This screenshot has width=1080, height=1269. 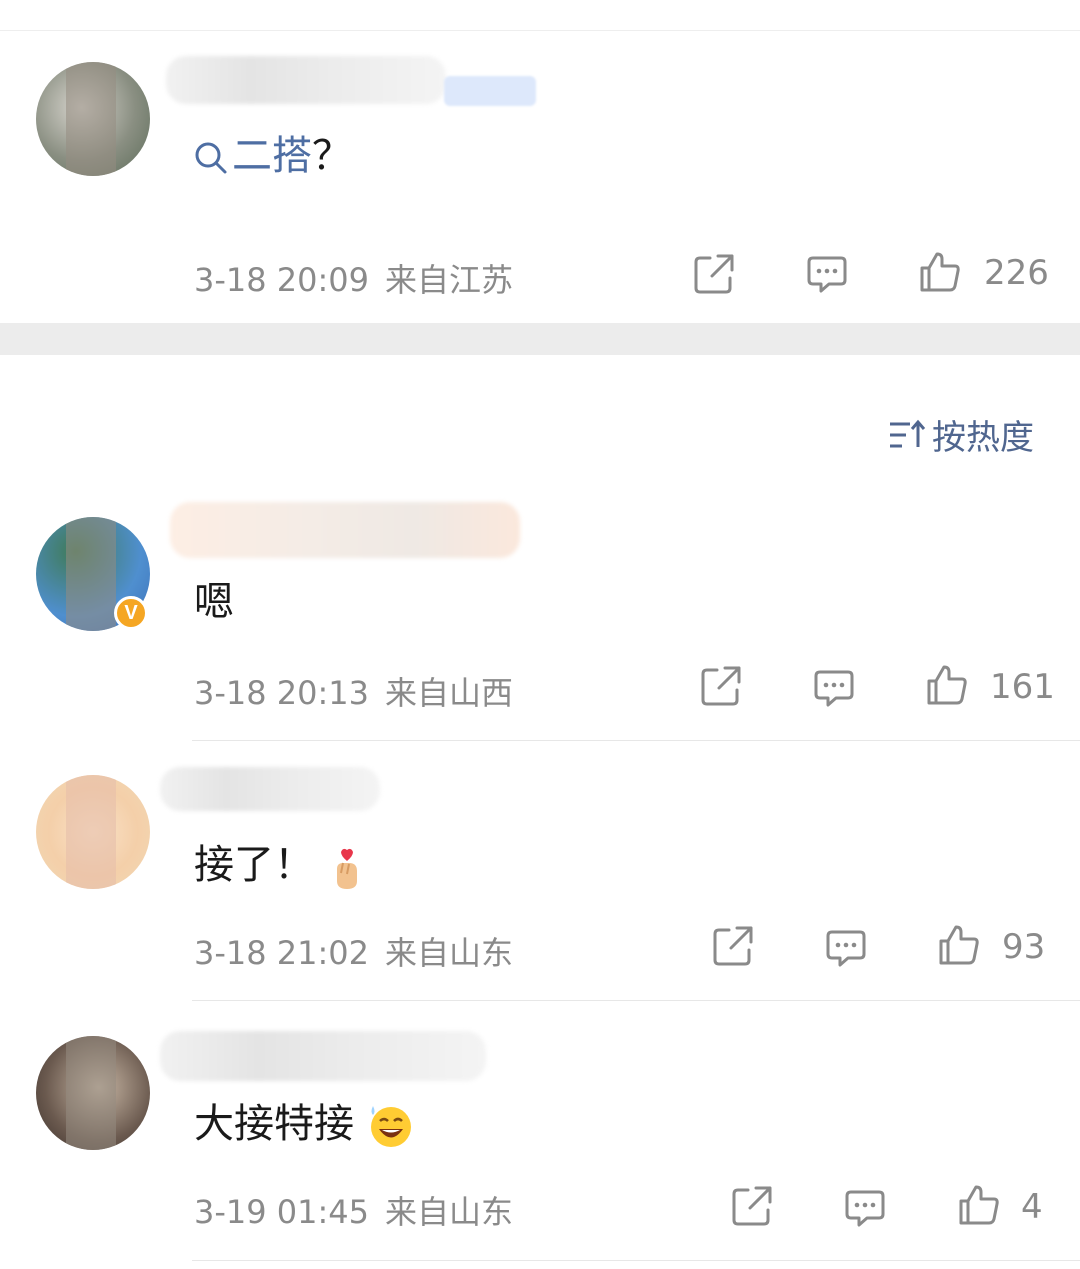 I want to click on sort-label: 按热度, so click(x=983, y=438).